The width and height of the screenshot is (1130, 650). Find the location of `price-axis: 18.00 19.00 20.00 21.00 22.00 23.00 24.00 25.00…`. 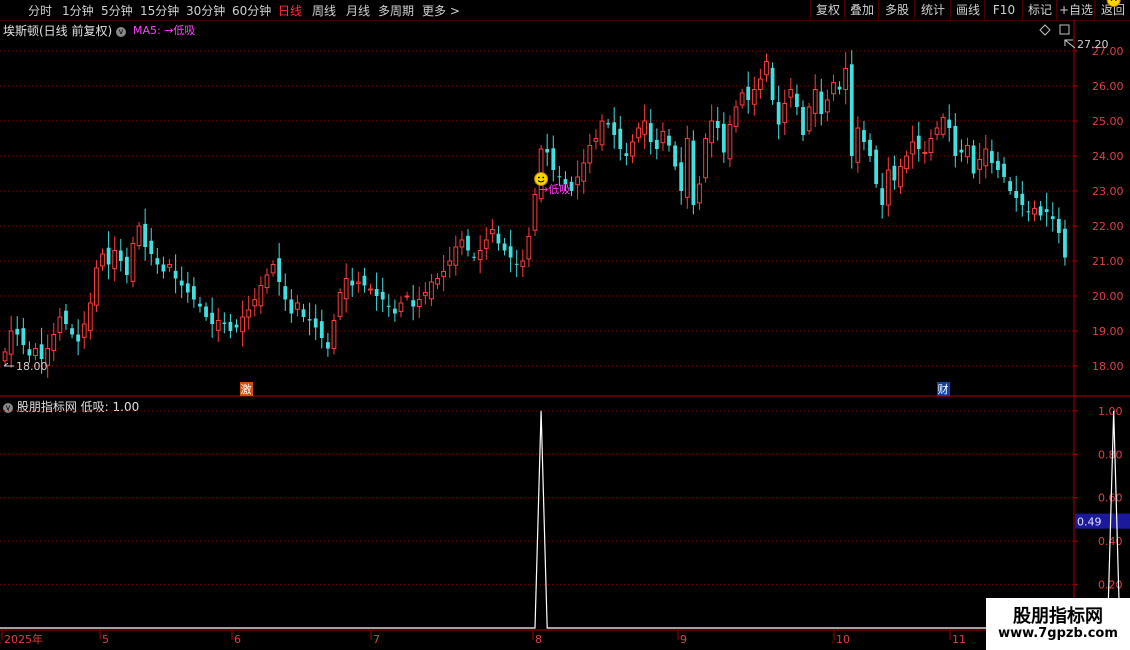

price-axis: 18.00 19.00 20.00 21.00 22.00 23.00 24.00 25.00… is located at coordinates (1099, 209).